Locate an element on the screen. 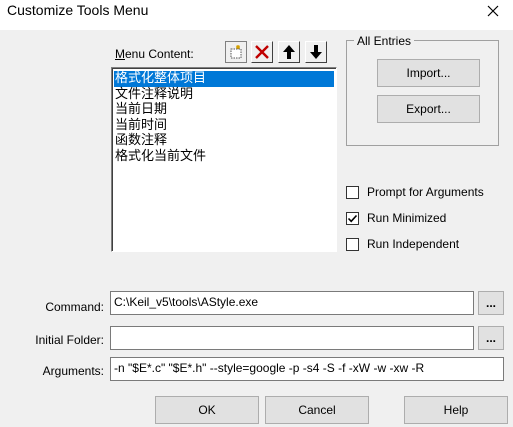 This screenshot has height=427, width=513. list-item: 文件注释说明 is located at coordinates (224, 95).